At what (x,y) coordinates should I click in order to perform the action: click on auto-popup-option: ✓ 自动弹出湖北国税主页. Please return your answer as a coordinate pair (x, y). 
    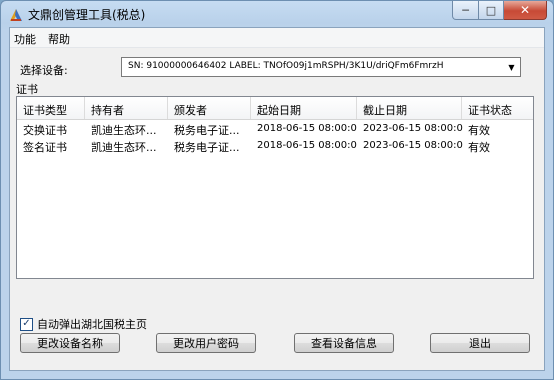
    Looking at the image, I should click on (83, 324).